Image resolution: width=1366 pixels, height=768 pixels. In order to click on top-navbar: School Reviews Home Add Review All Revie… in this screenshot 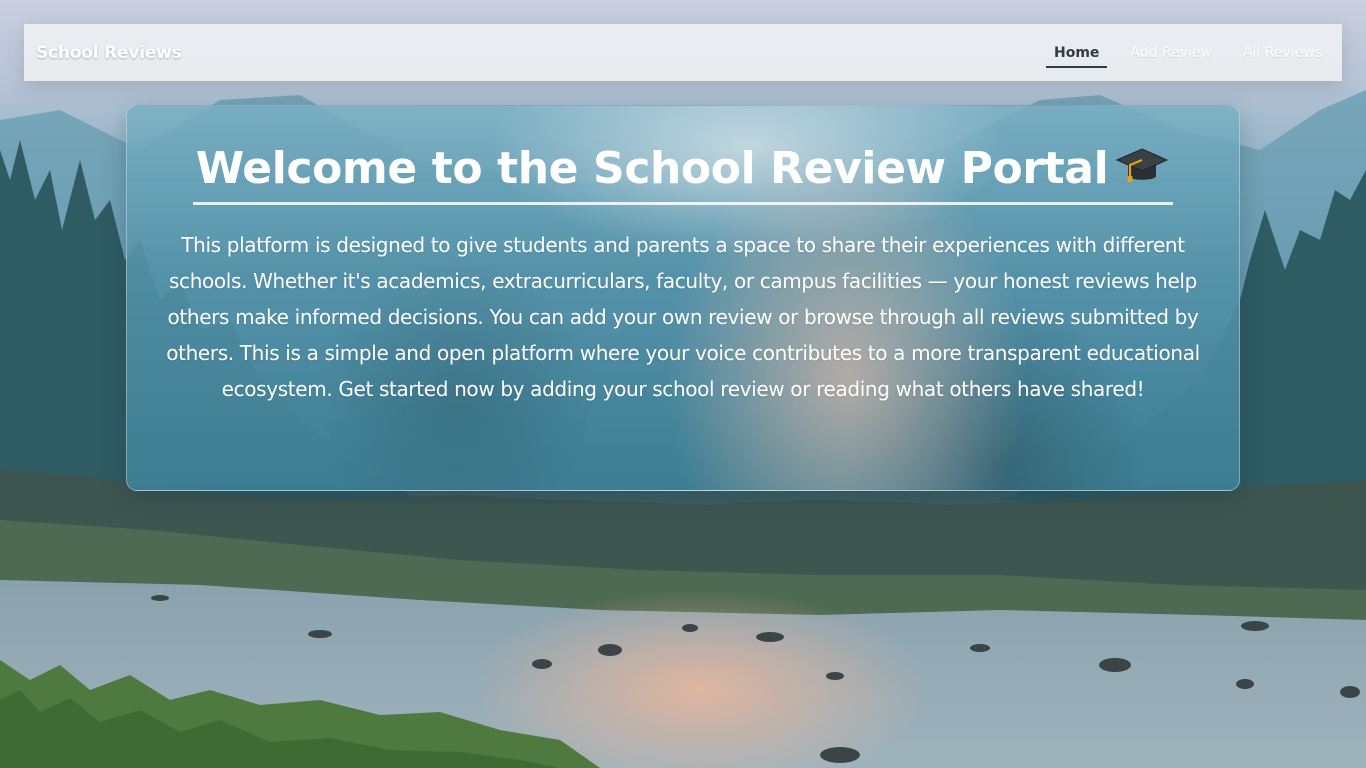, I will do `click(683, 52)`.